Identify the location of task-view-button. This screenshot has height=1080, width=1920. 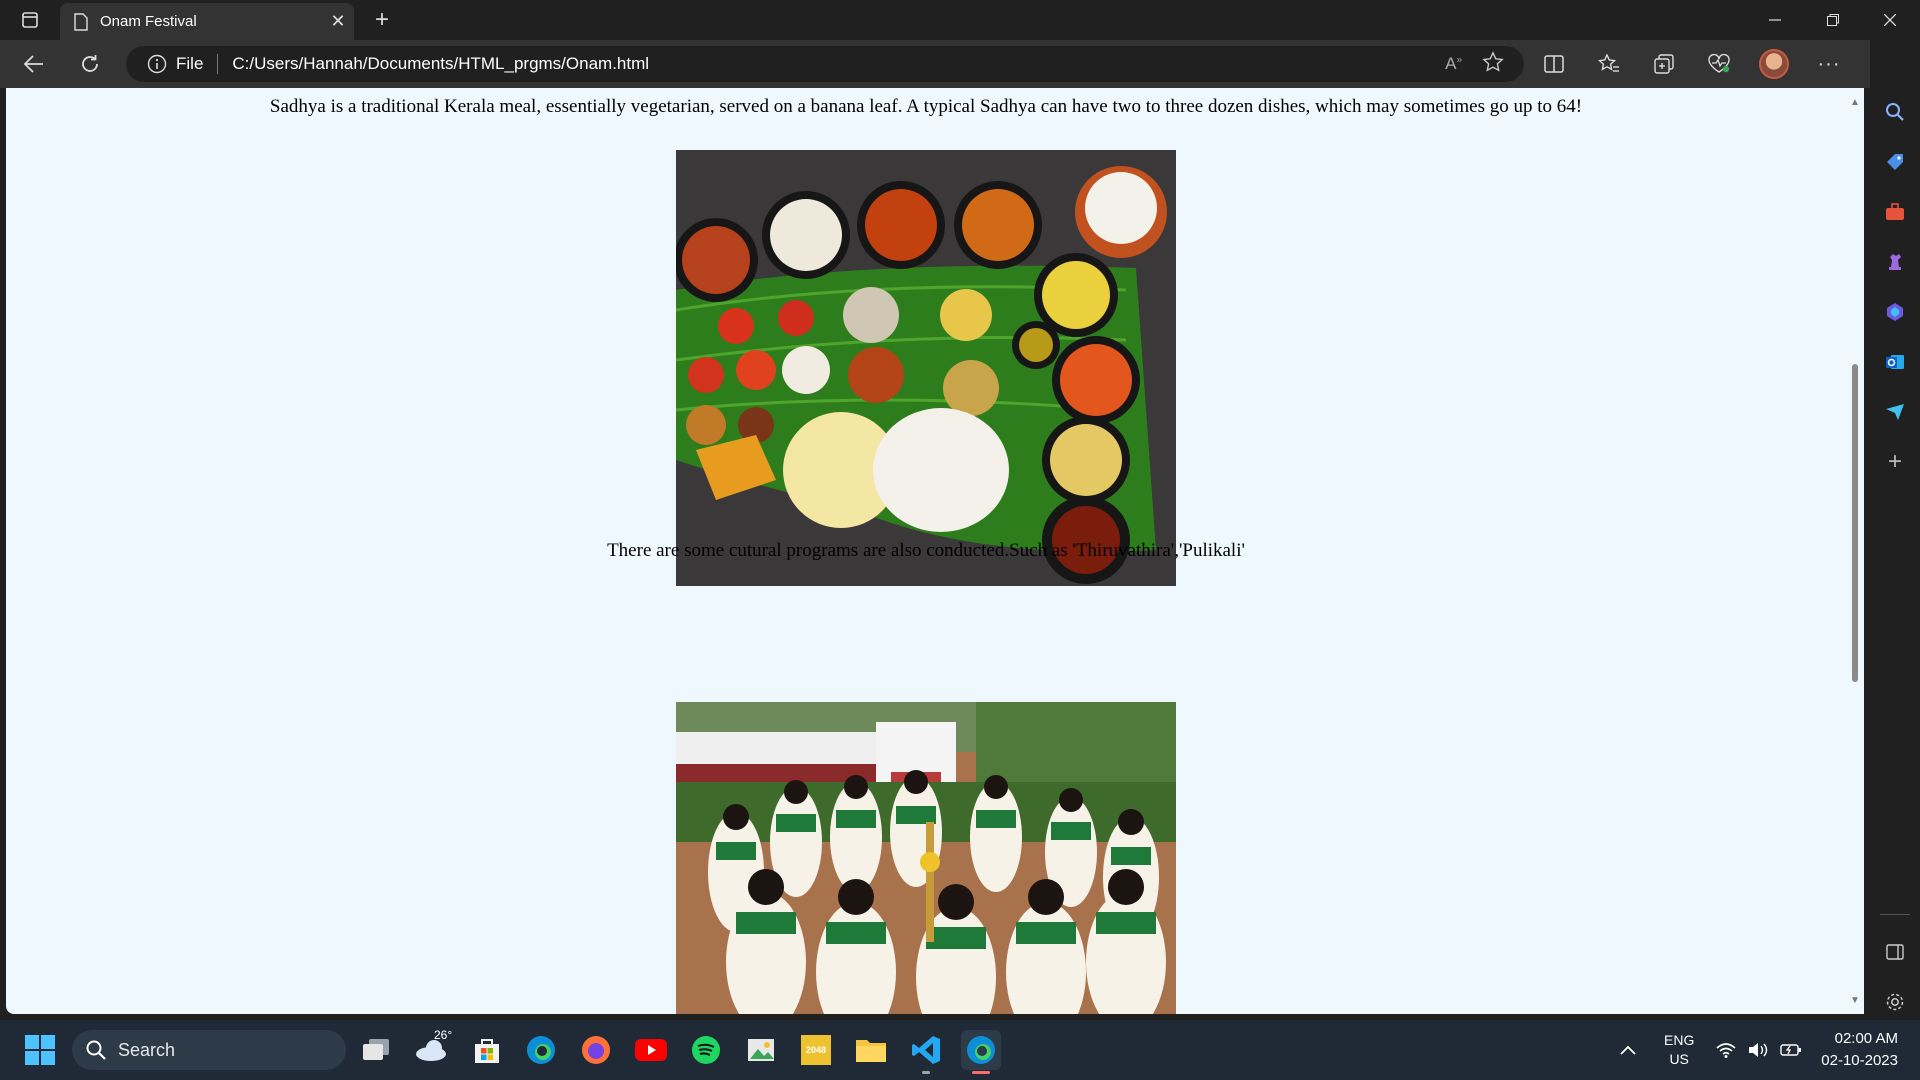
(376, 1050).